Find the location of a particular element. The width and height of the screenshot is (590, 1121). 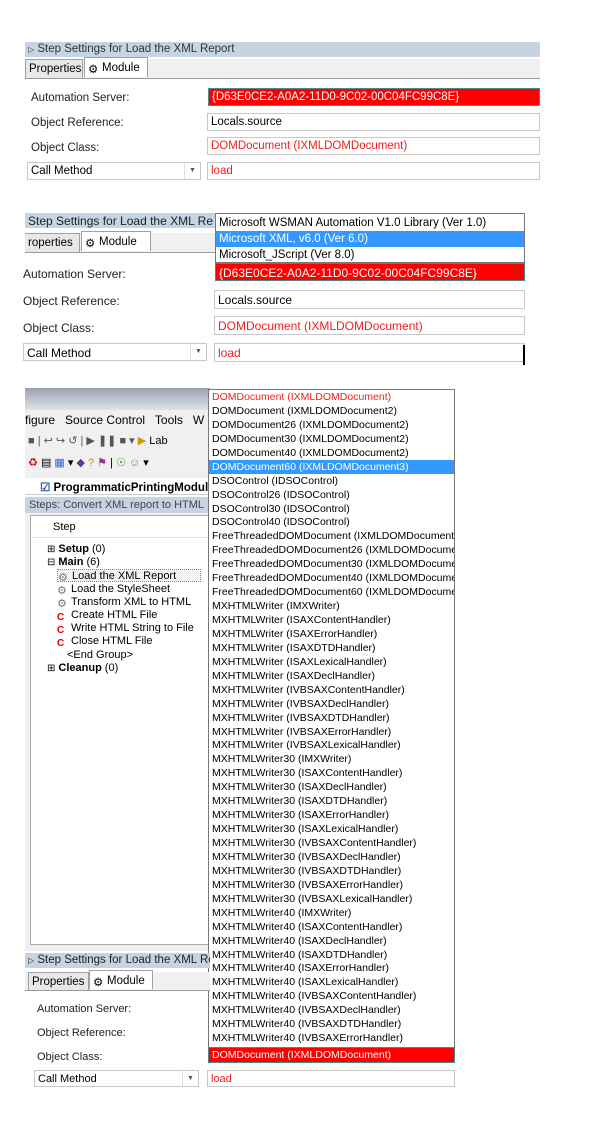

class-option: FreeThreadedDOMDocument40 (IXMLDOMDocume is located at coordinates (331, 578).